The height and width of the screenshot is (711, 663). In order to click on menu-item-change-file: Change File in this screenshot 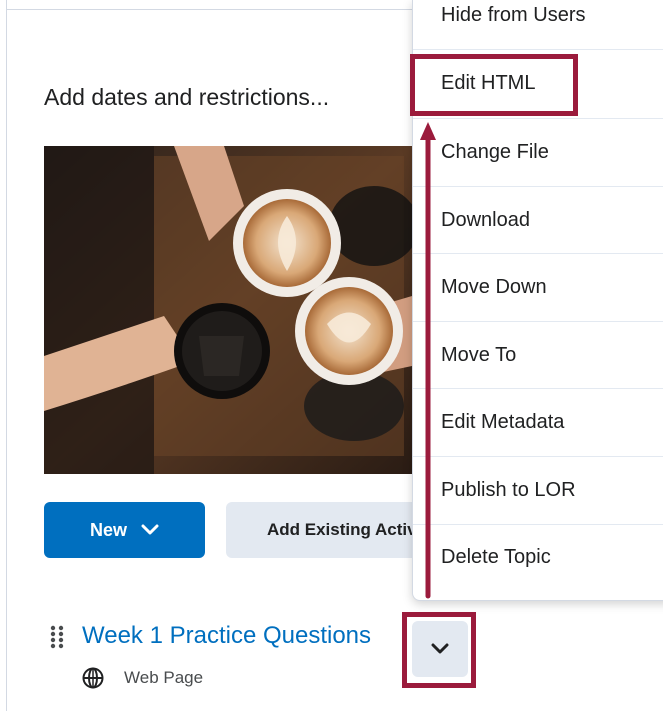, I will do `click(538, 152)`.